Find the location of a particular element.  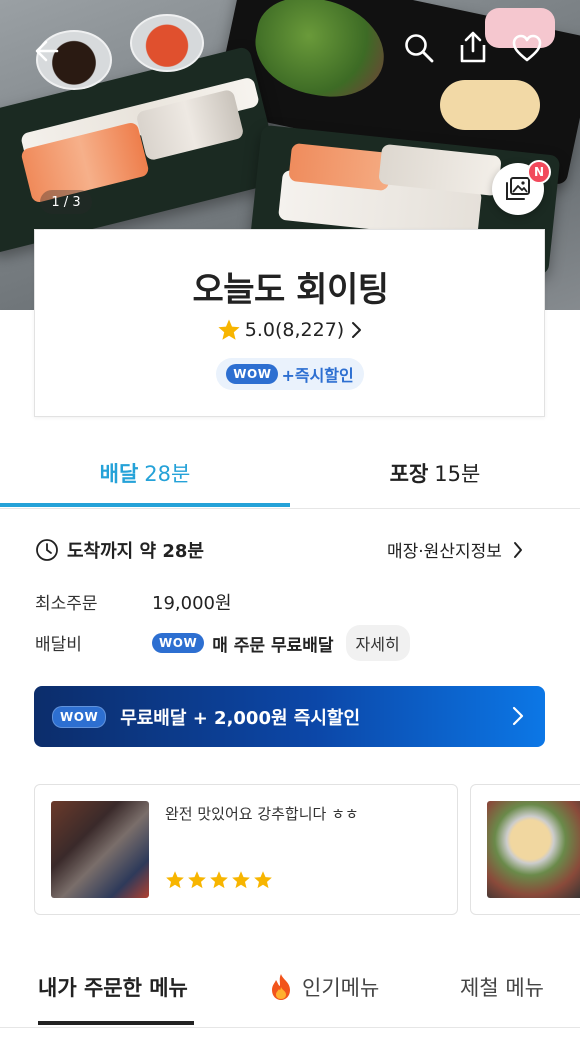

tab-my-ordered-menu: 내가 주문한 메뉴 is located at coordinates (113, 987).